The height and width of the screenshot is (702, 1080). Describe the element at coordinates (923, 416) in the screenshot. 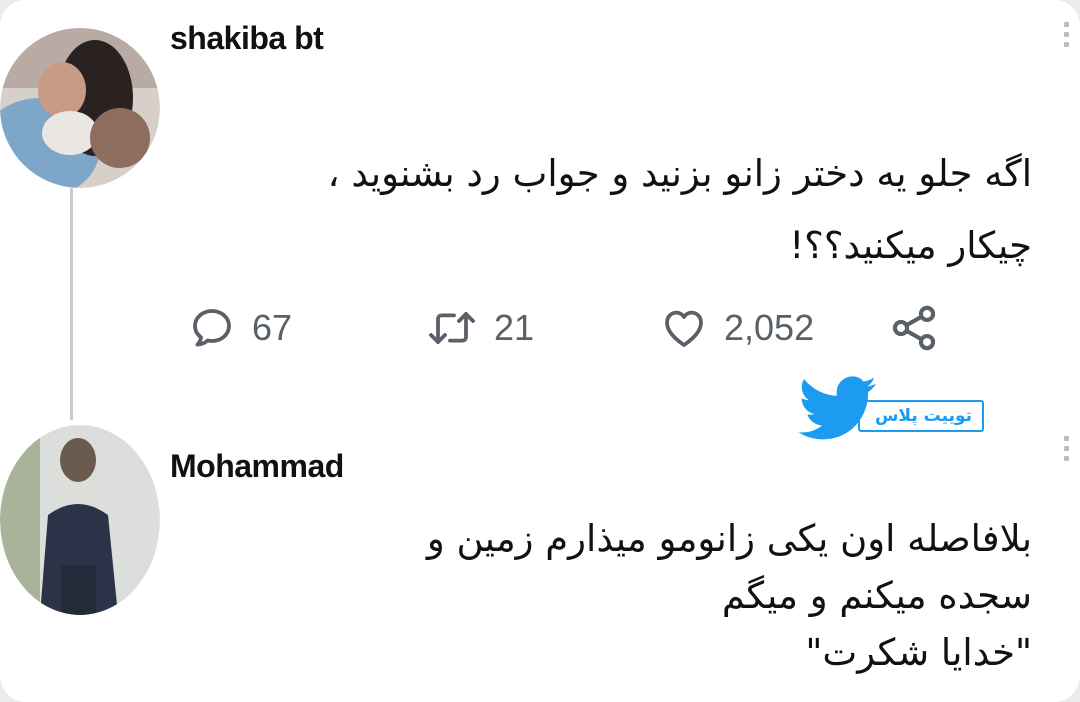

I see `watermark-text: توییت پلاس` at that location.